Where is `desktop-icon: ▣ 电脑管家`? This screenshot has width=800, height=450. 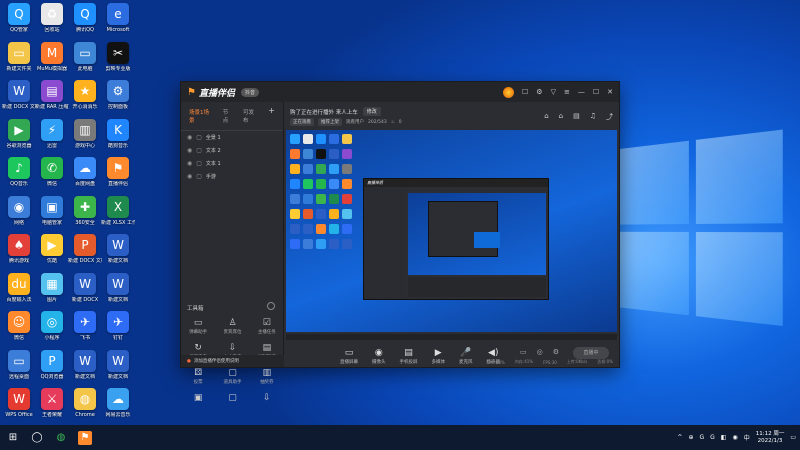
desktop-icon: ▣ 电脑管家 is located at coordinates (52, 210).